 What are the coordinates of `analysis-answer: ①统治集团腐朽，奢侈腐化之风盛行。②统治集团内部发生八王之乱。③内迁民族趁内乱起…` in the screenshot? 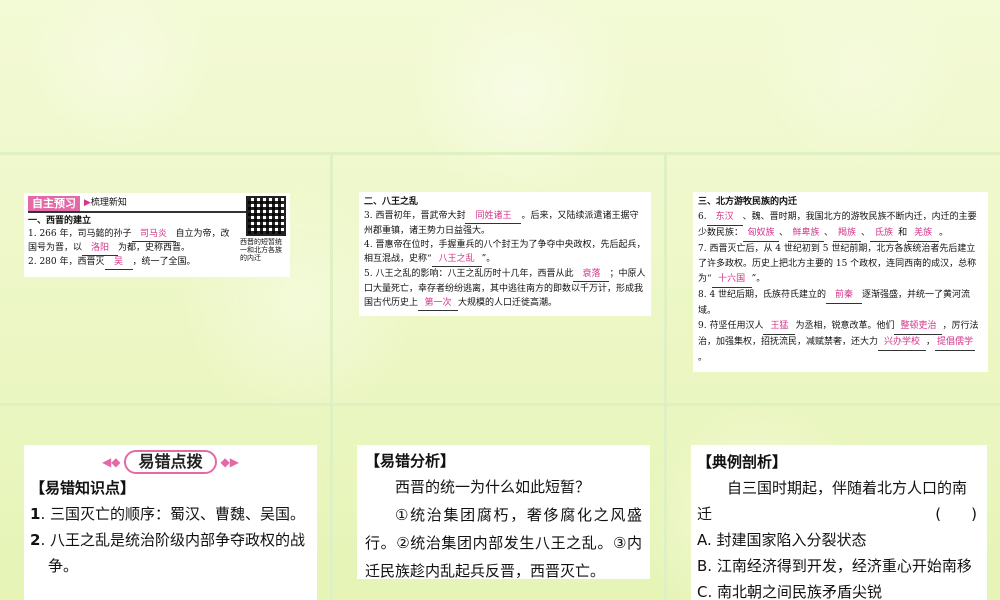 It's located at (503, 543).